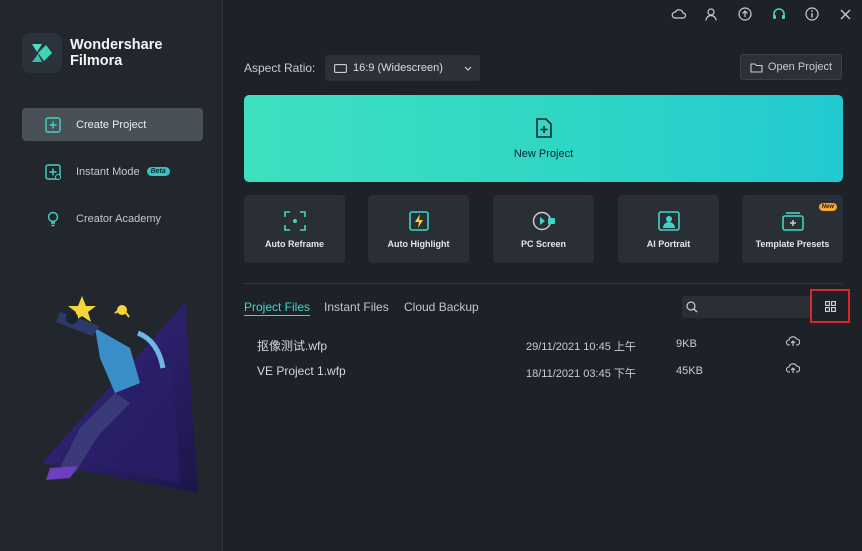 This screenshot has height=551, width=862. What do you see at coordinates (827, 207) in the screenshot?
I see `new-badge: New` at bounding box center [827, 207].